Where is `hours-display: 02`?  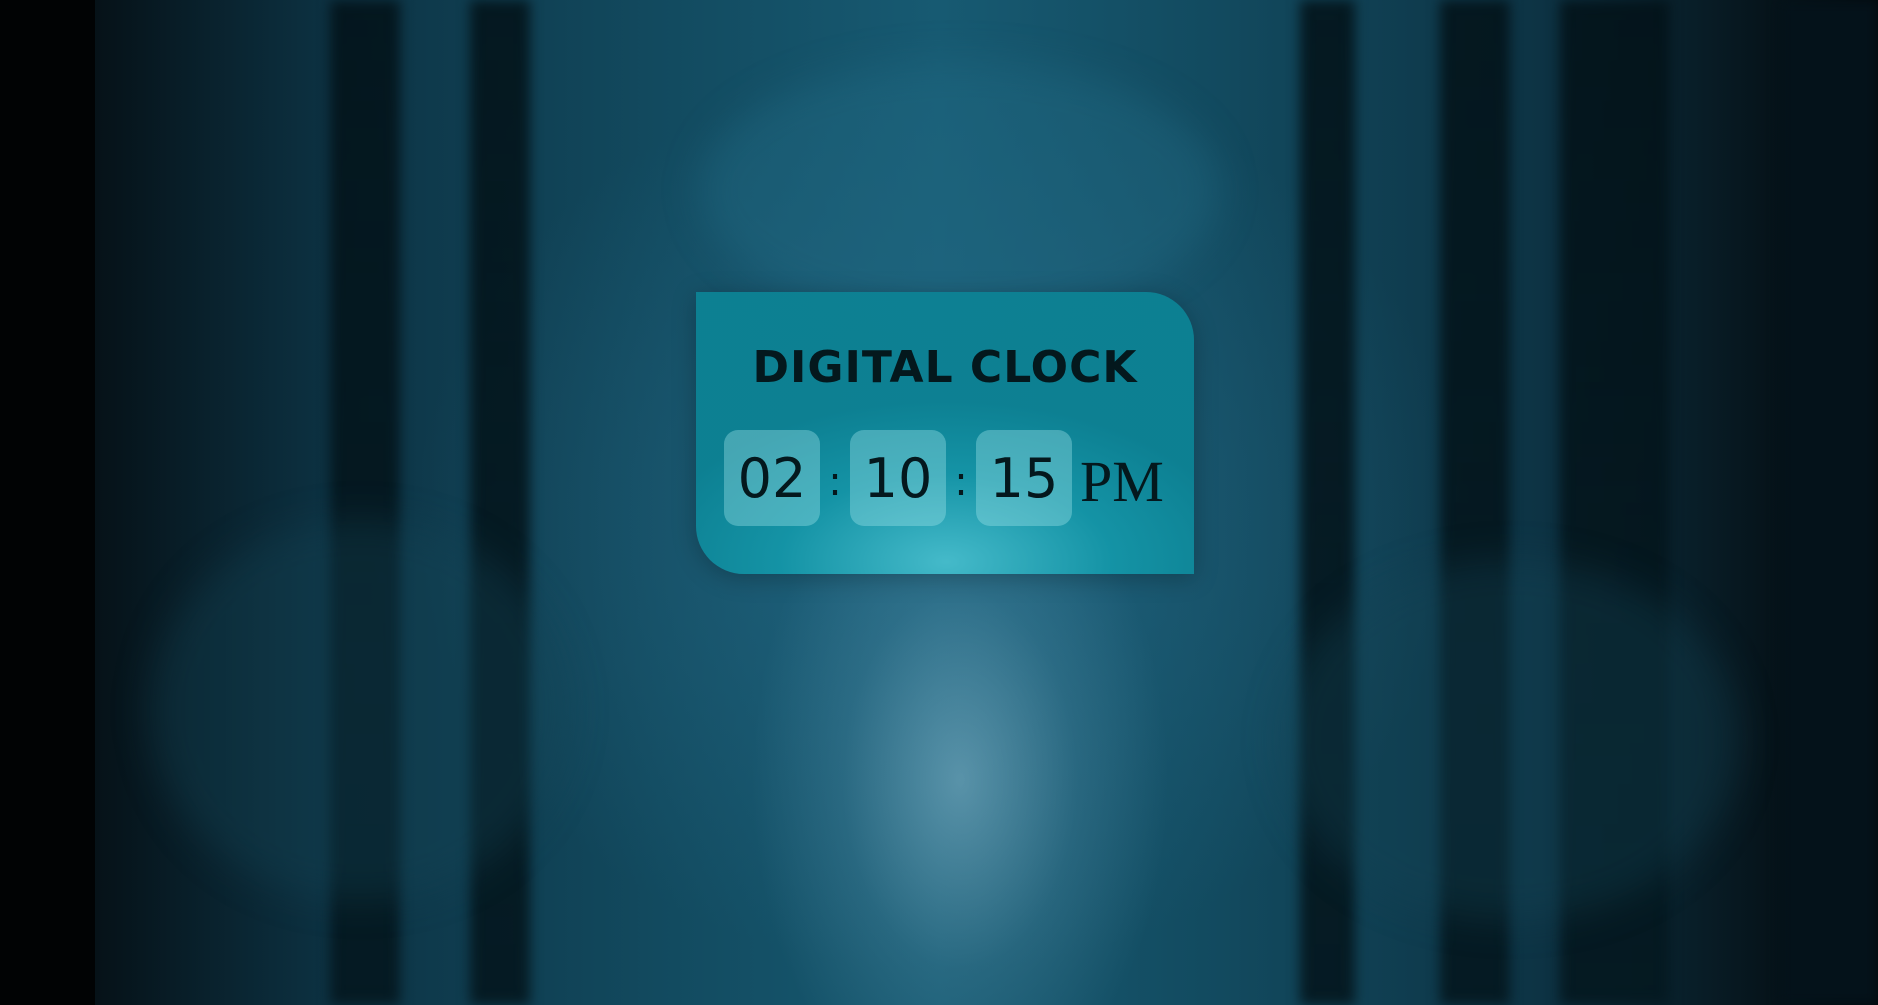
hours-display: 02 is located at coordinates (772, 478).